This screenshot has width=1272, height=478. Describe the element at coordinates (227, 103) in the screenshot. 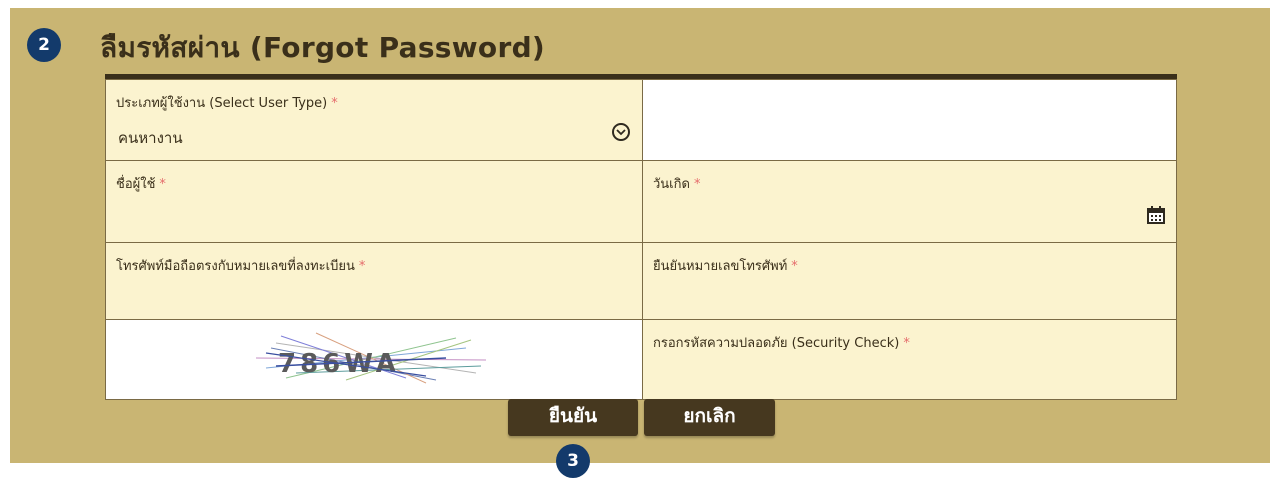

I see `user-type-label: ประเภทผู้ใช้งาน (Select User Type) *` at that location.